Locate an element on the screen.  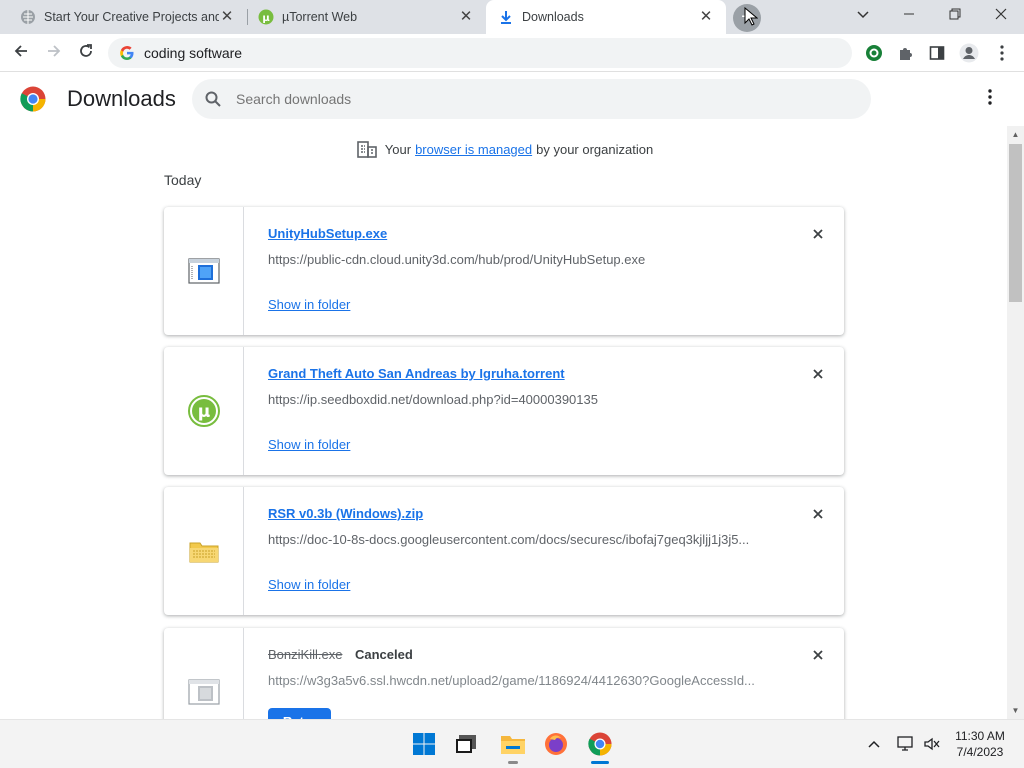
downloads-menu-button is located at coordinates (990, 99).